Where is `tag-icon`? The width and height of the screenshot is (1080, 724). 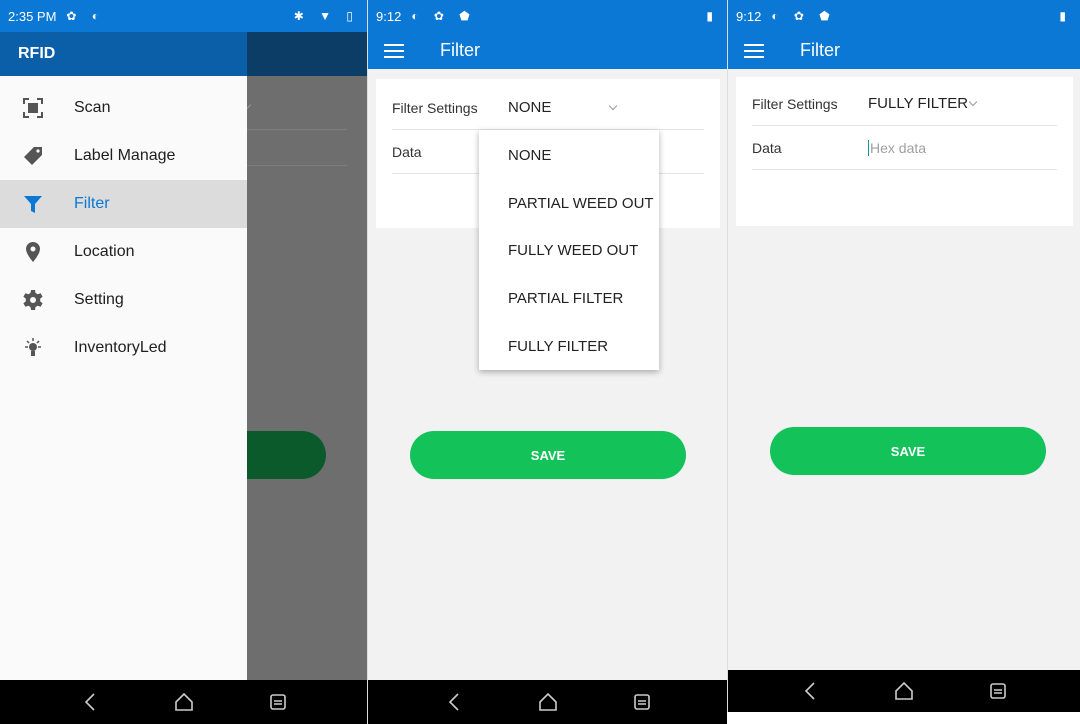 tag-icon is located at coordinates (33, 156).